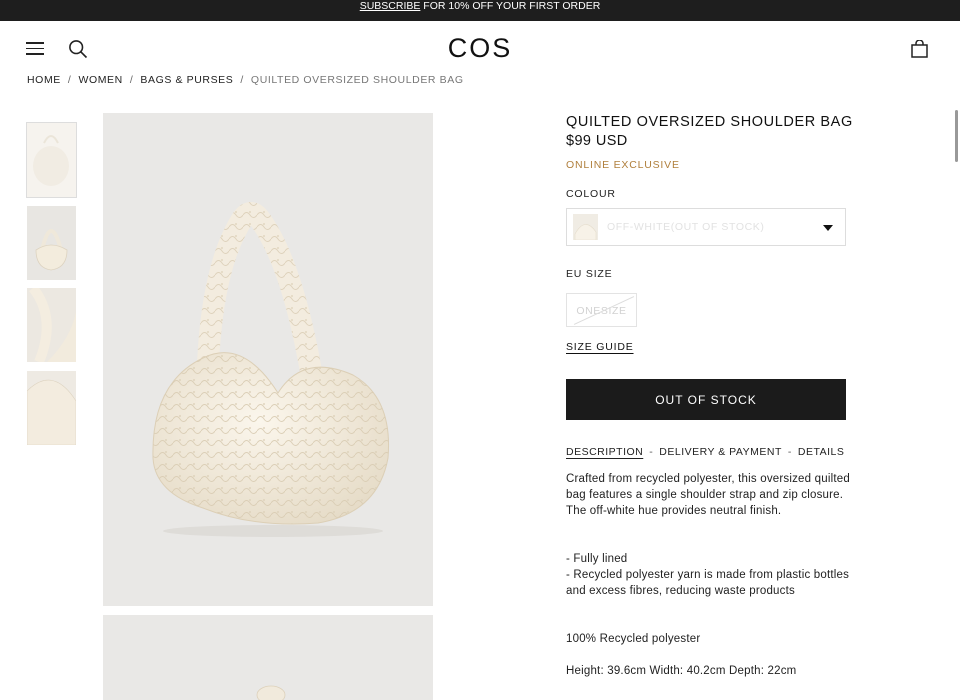  I want to click on promo-text: FOR 10% OFF YOUR FIRST ORDER, so click(510, 6).